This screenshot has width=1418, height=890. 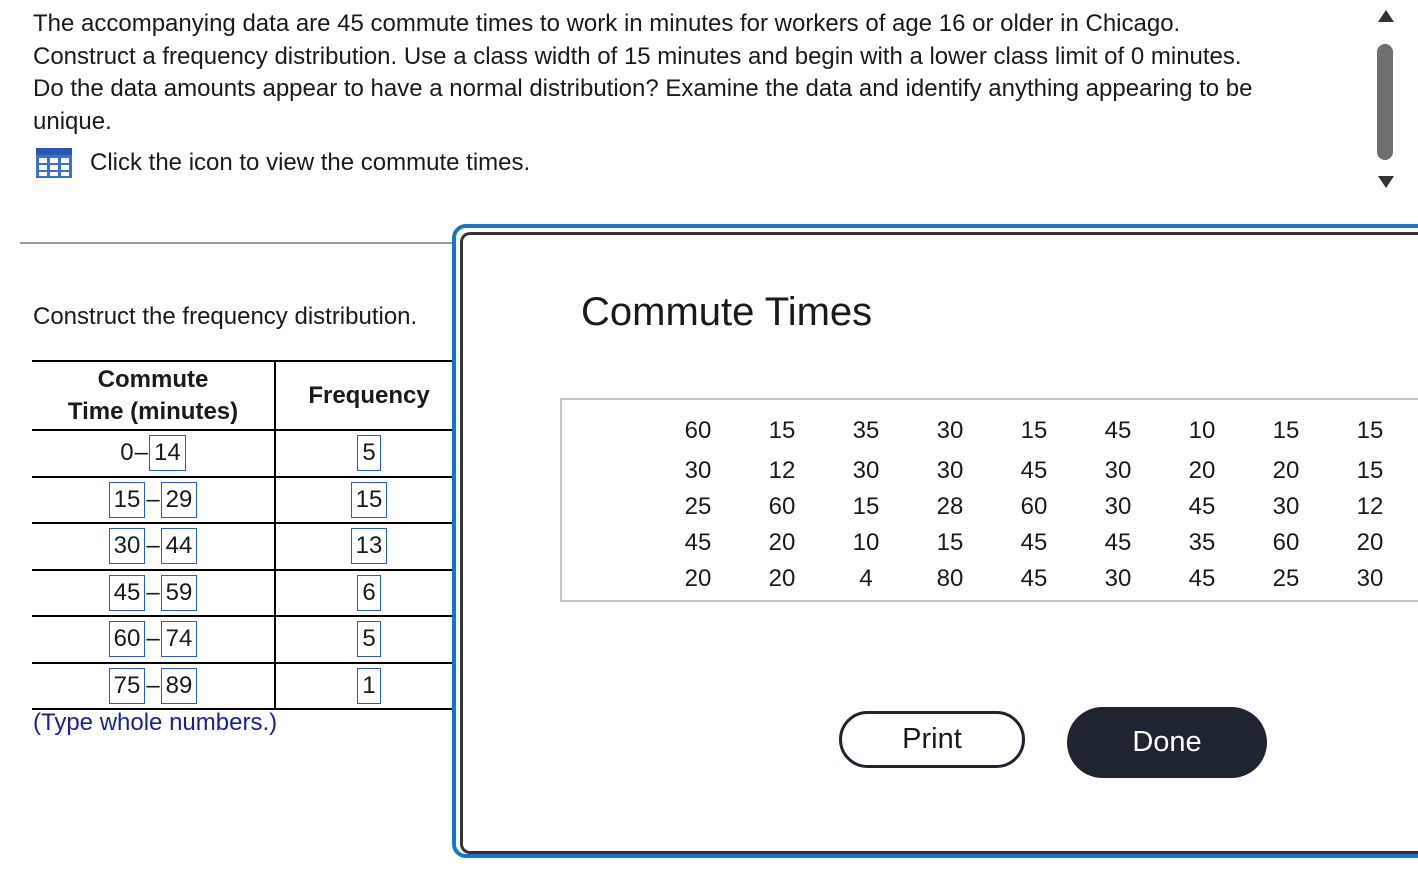 I want to click on lower-limit-input: 15, so click(x=127, y=499).